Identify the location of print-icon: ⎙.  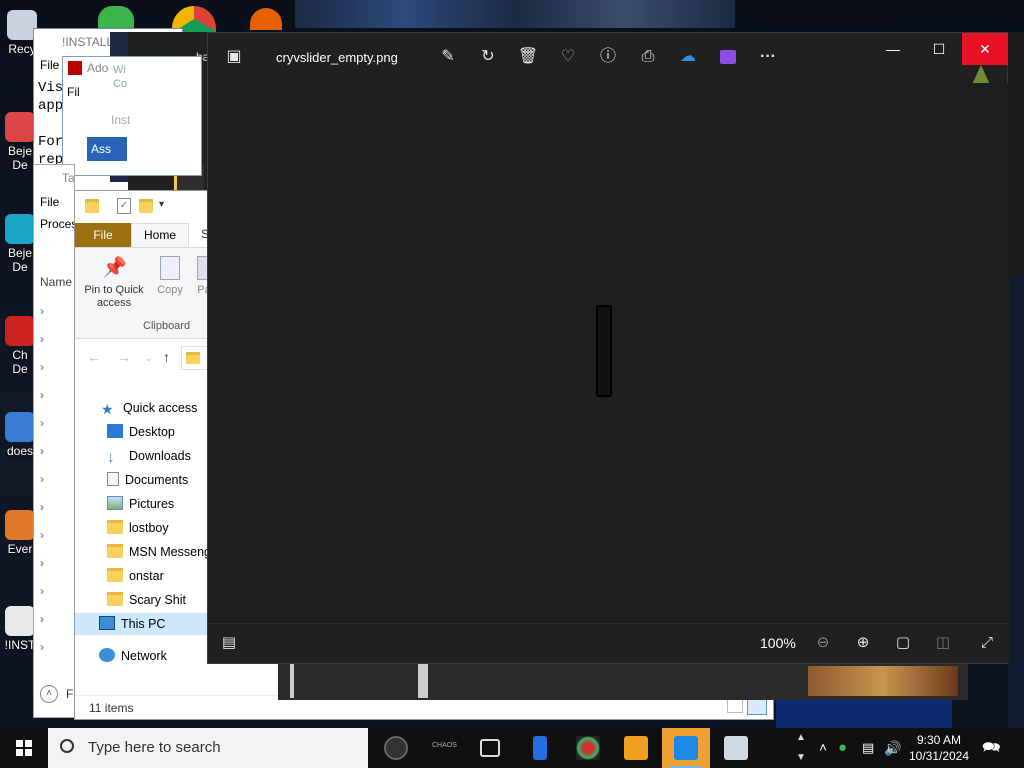
(648, 57).